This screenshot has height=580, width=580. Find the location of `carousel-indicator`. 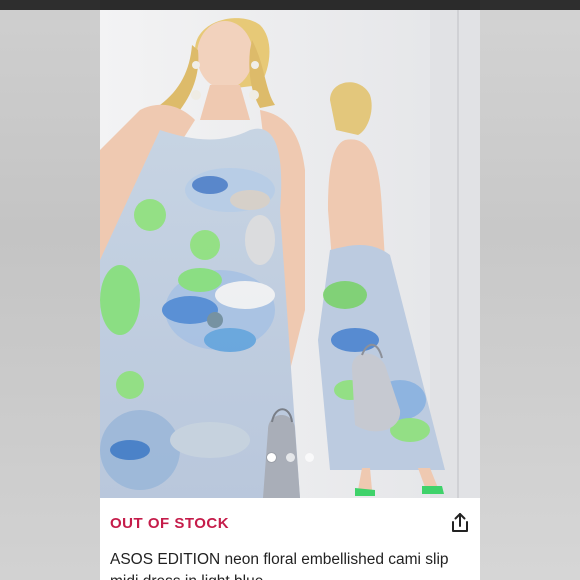

carousel-indicator is located at coordinates (290, 457).